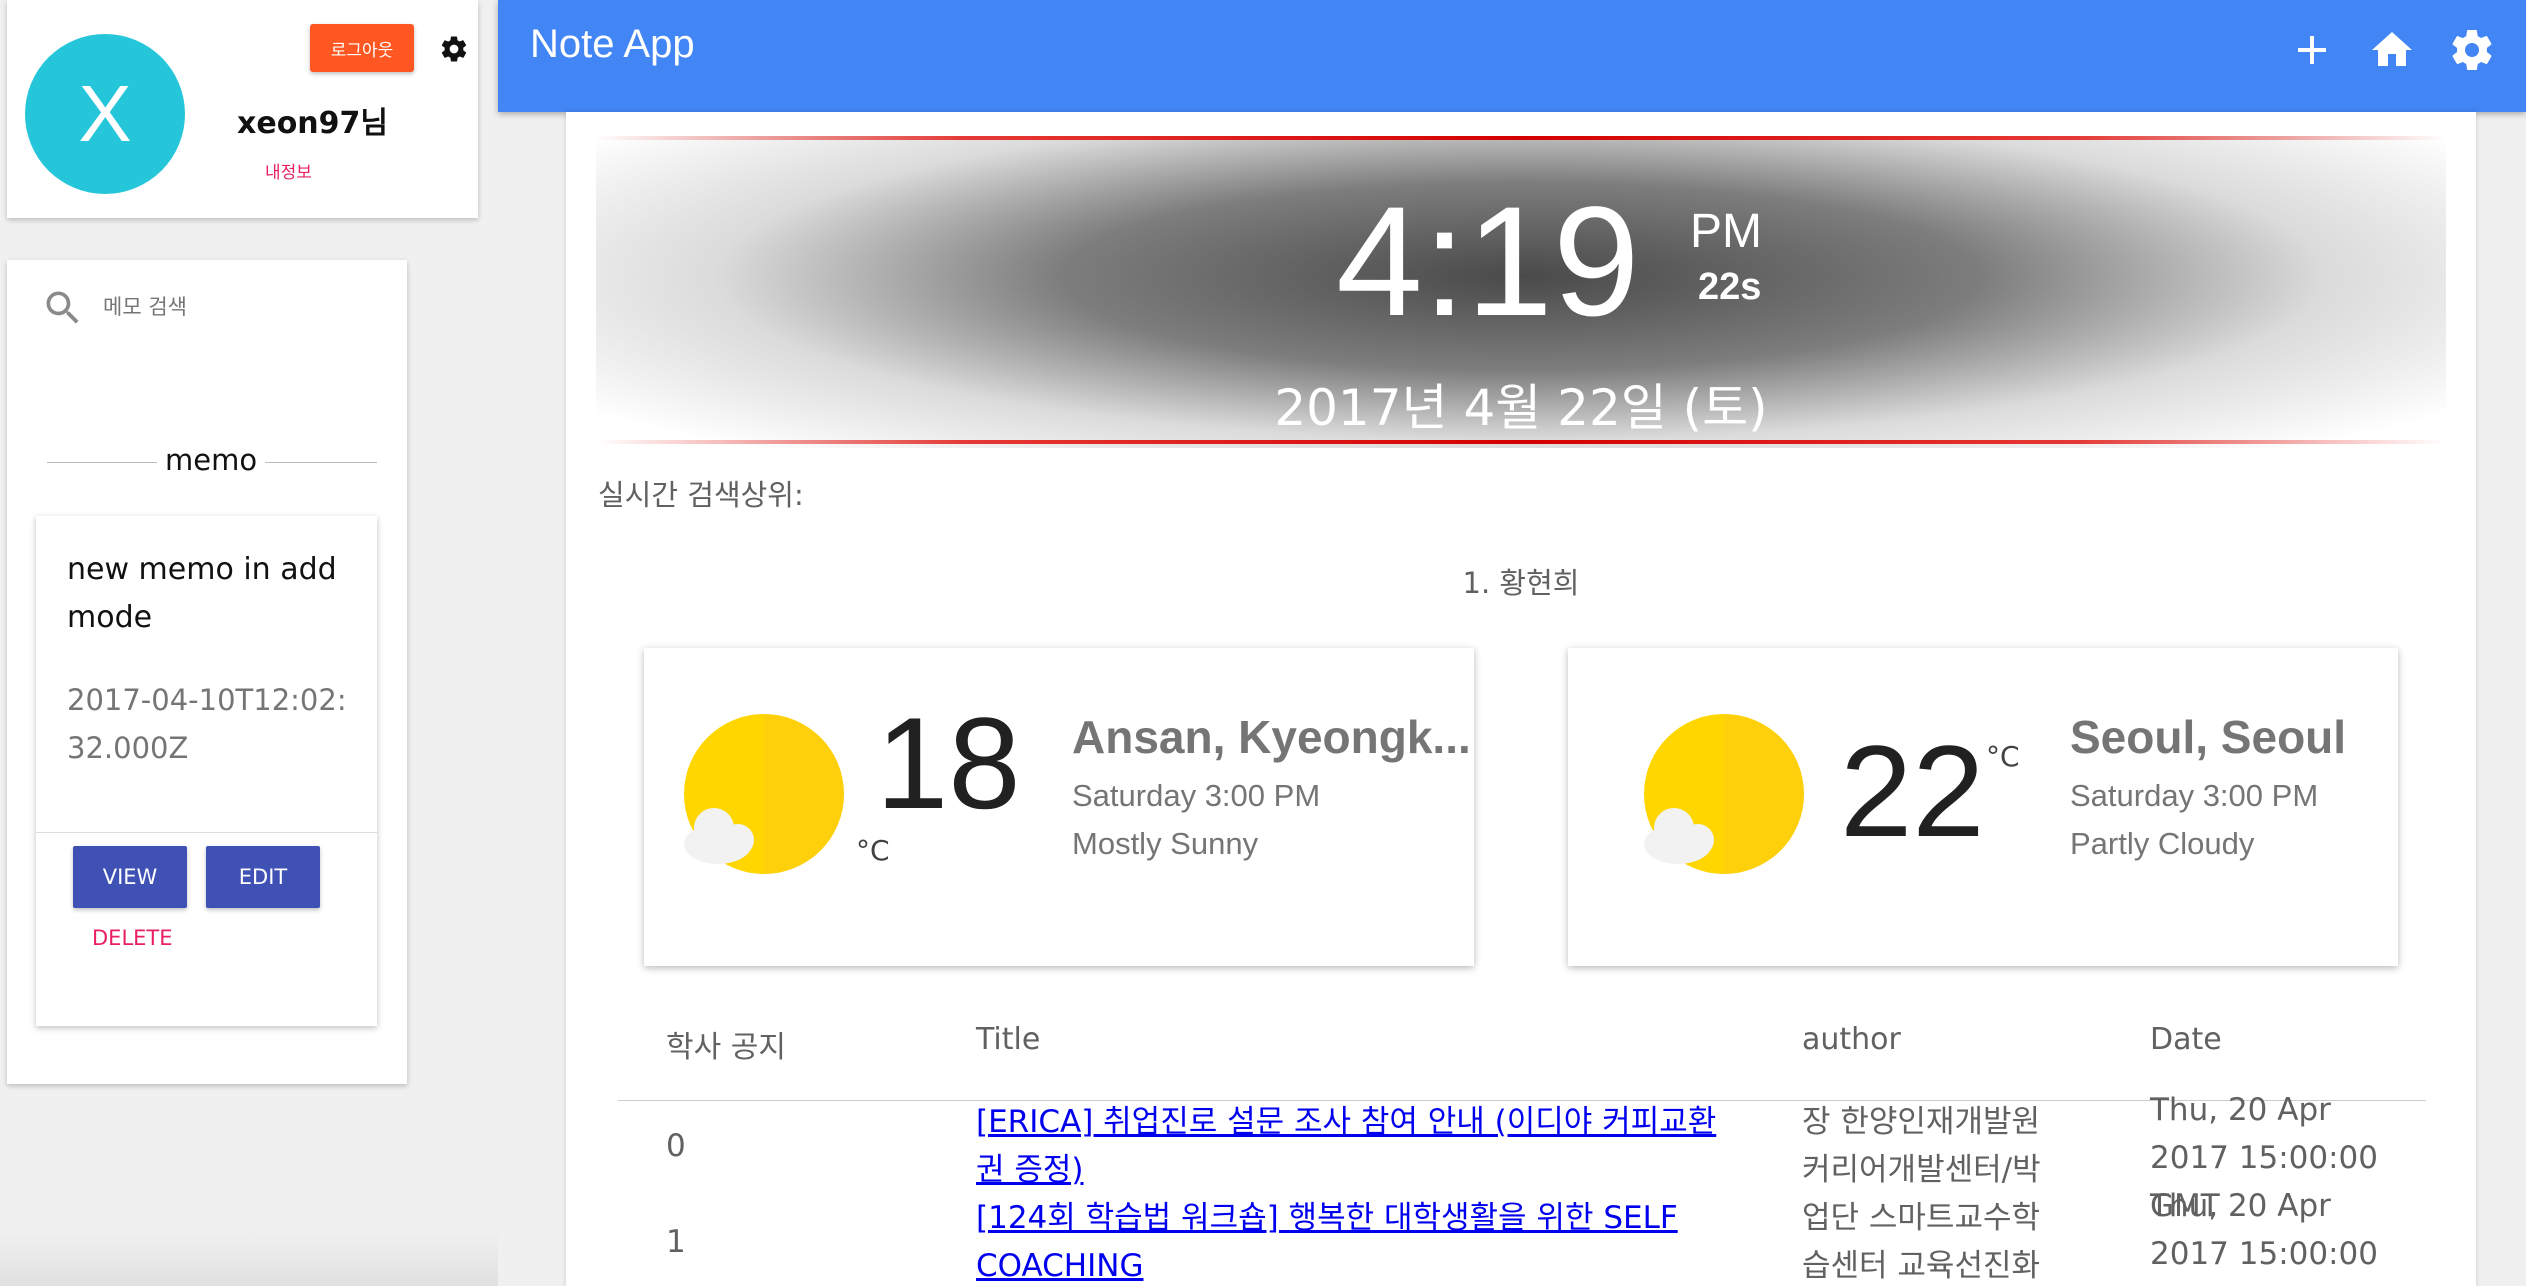 The width and height of the screenshot is (2526, 1286). I want to click on profile-card: X 로그아웃 xeon97님 내정보, so click(242, 109).